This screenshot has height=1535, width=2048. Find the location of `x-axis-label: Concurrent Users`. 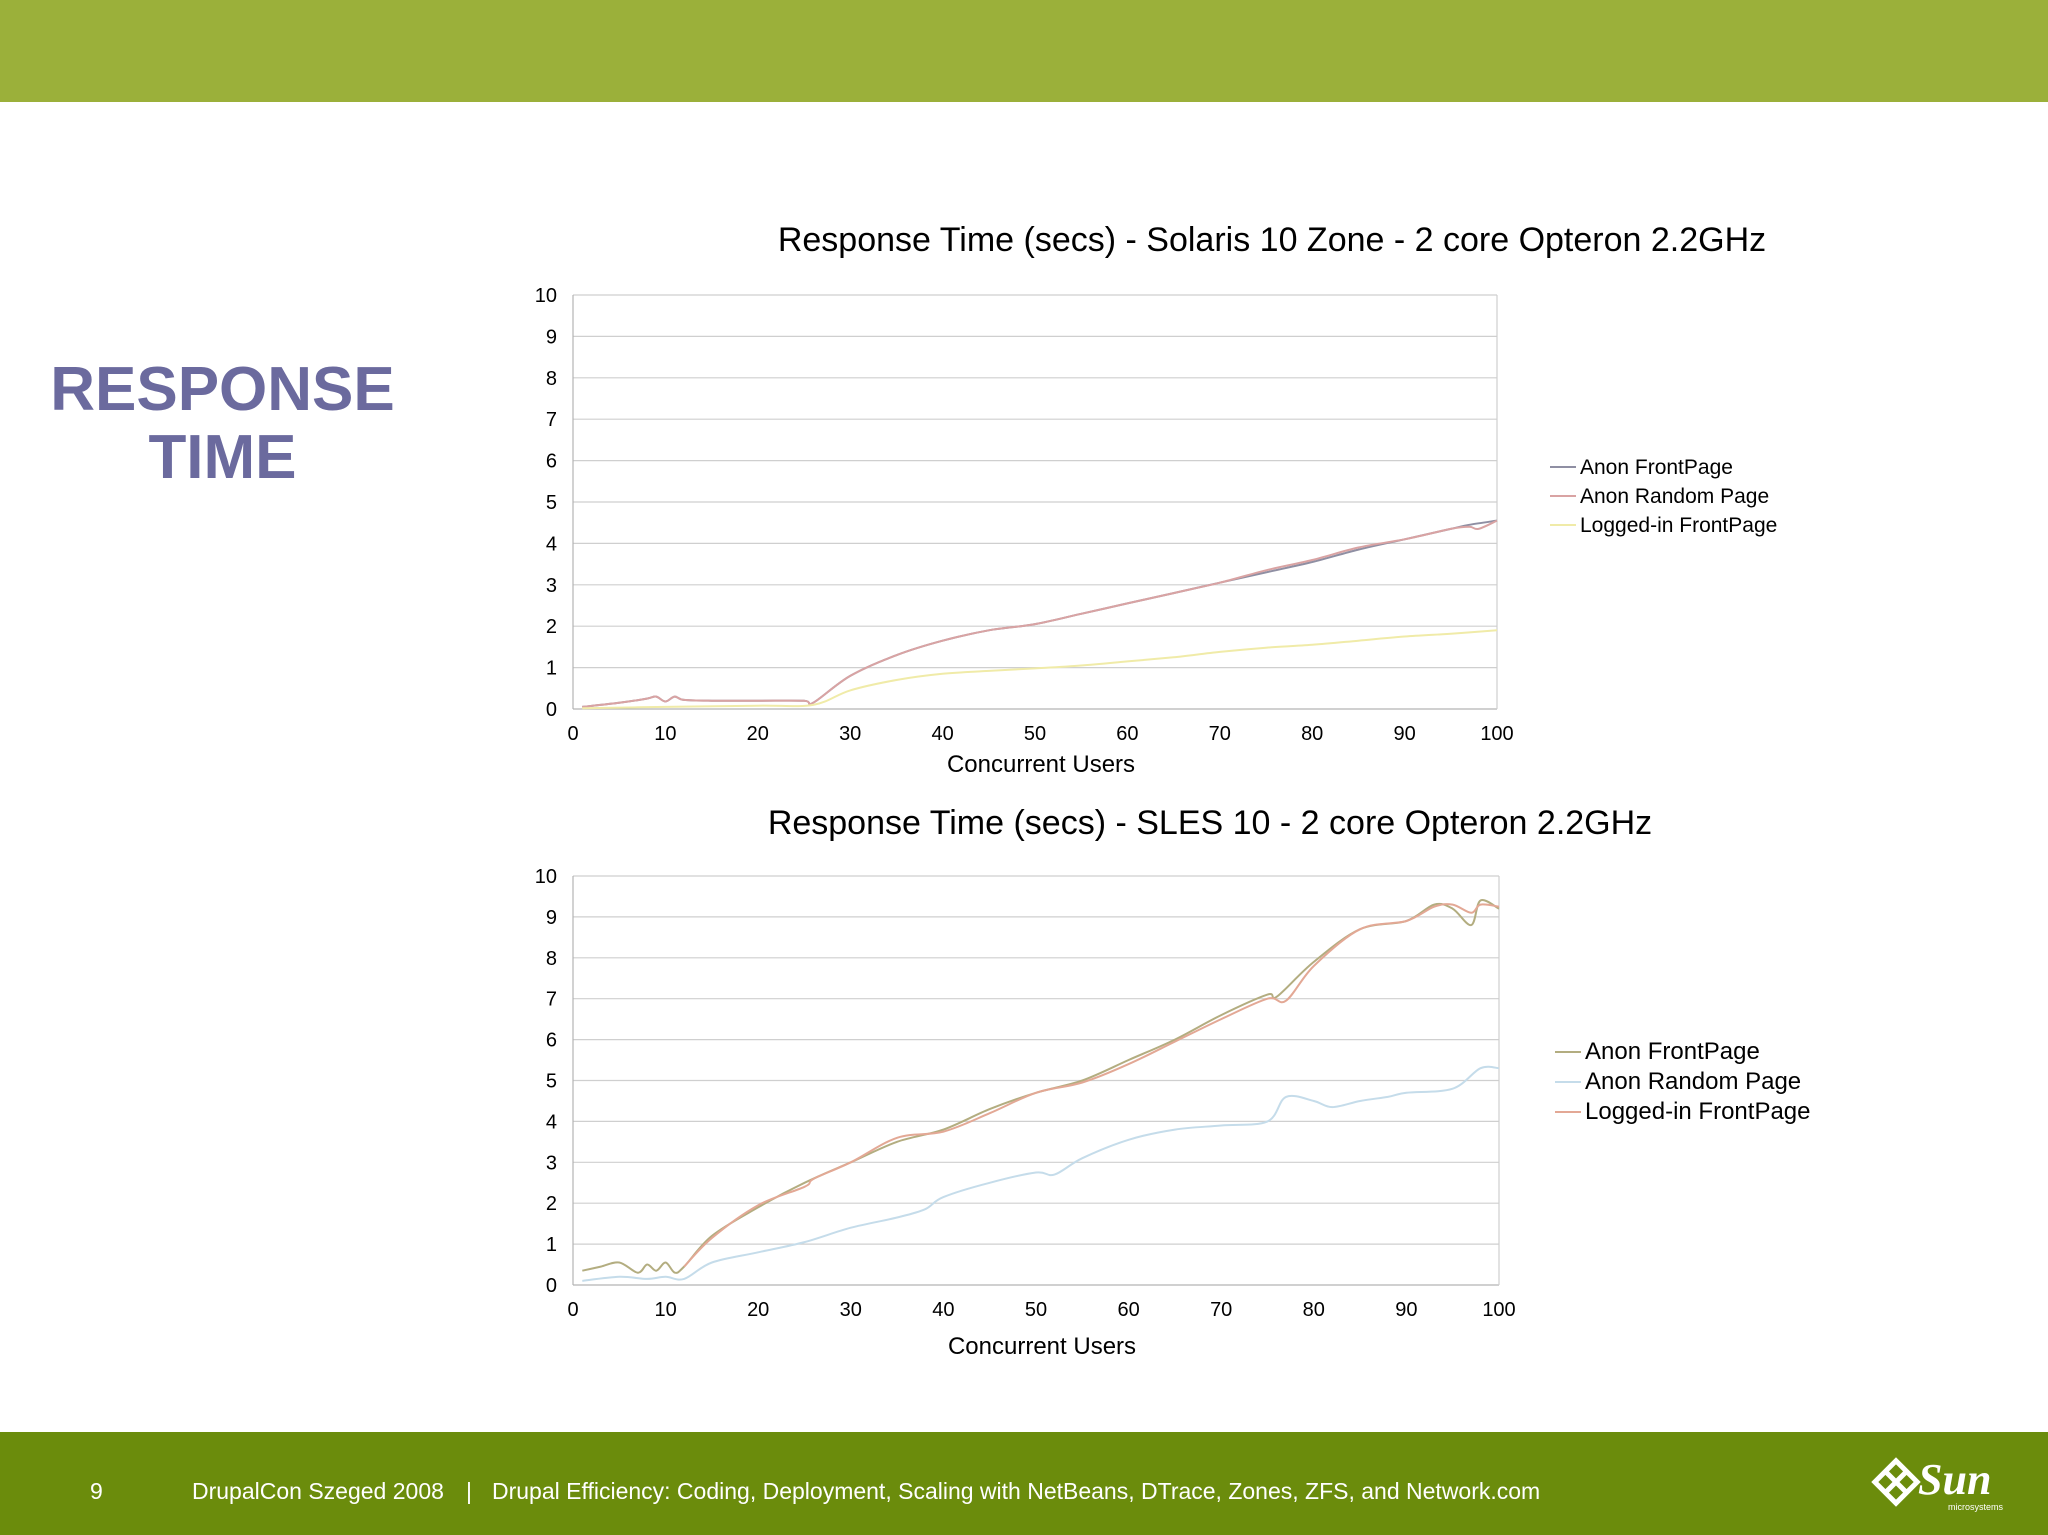

x-axis-label: Concurrent Users is located at coordinates (1042, 1346).